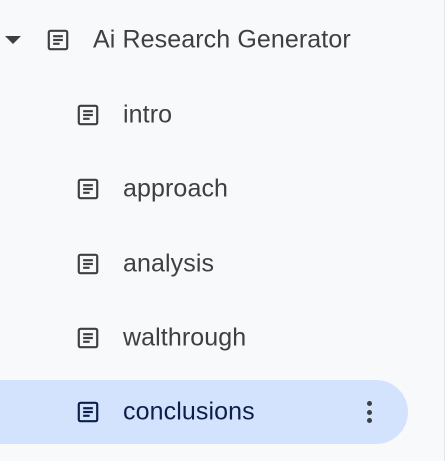 The width and height of the screenshot is (448, 461). What do you see at coordinates (204, 115) in the screenshot?
I see `outline-item-intro: intro` at bounding box center [204, 115].